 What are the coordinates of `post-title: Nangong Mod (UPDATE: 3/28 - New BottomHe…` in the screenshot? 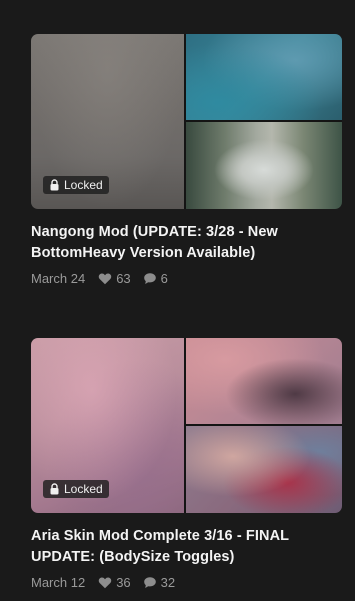 It's located at (186, 243).